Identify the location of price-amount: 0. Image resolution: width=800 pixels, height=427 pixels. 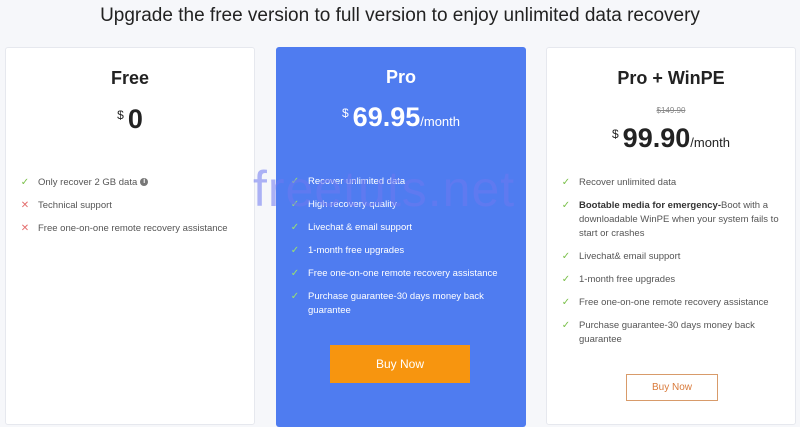
(135, 119).